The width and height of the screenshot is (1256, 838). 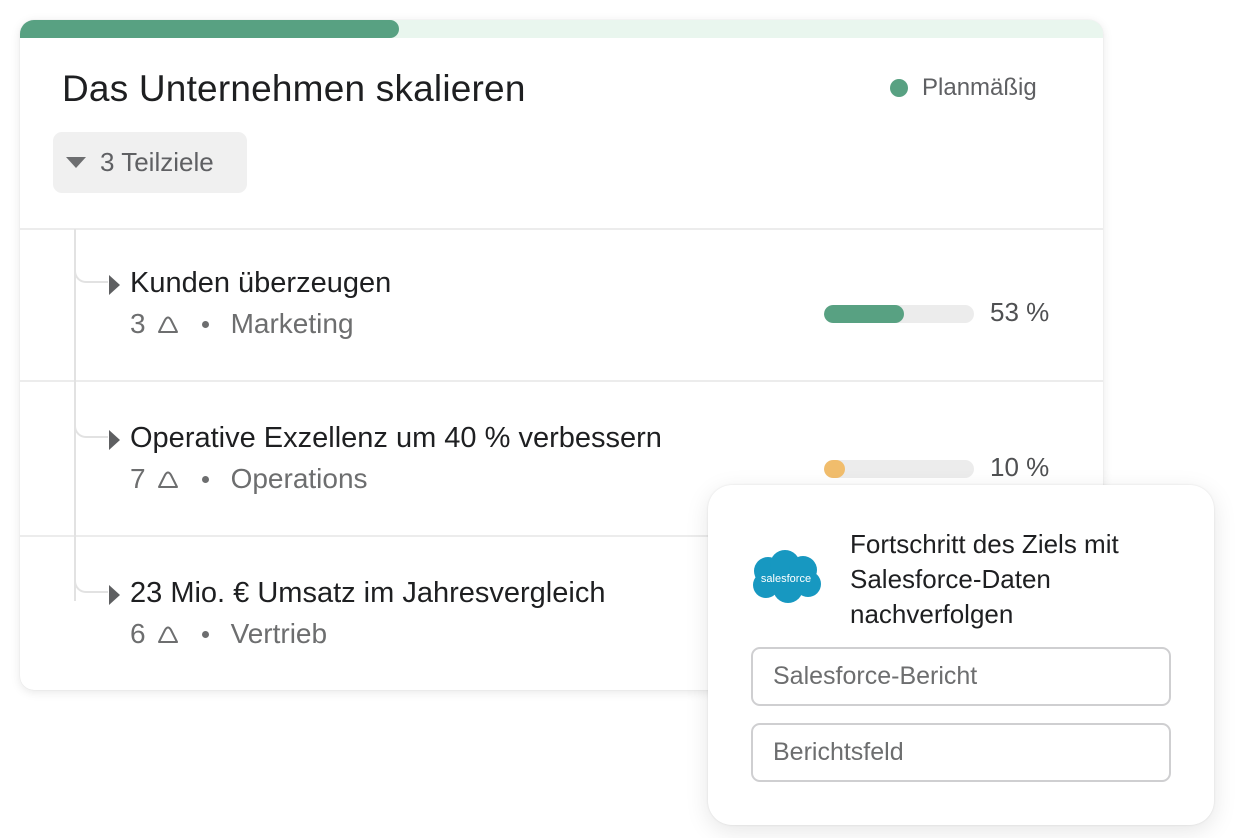 I want to click on subgoal-meta: 6 Vertrieb, so click(x=228, y=634).